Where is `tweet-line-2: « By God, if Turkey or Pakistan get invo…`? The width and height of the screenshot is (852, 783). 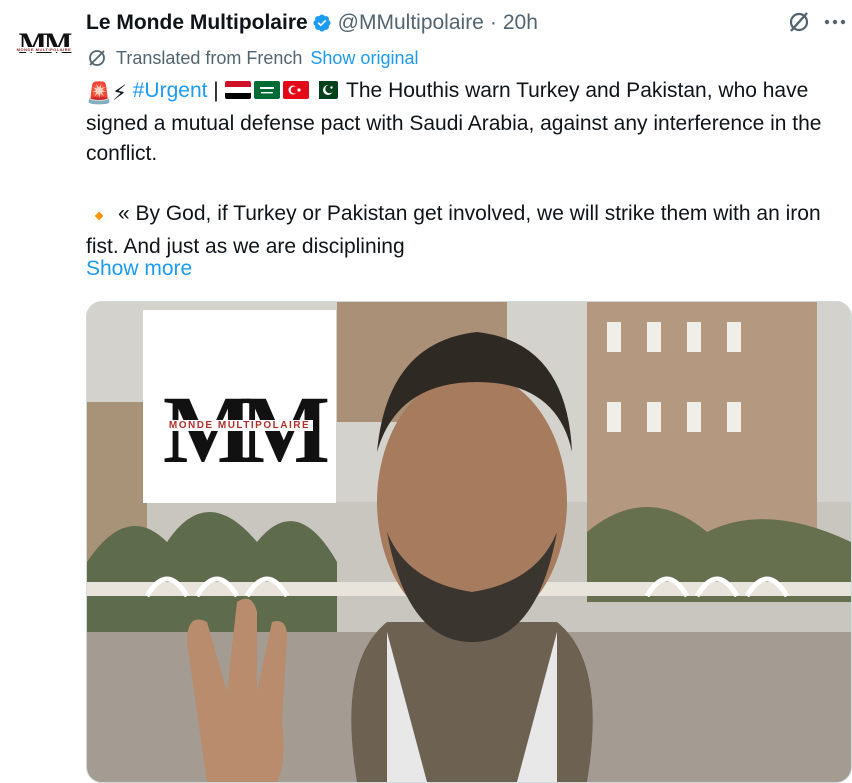 tweet-line-2: « By God, if Turkey or Pakistan get invo… is located at coordinates (453, 230).